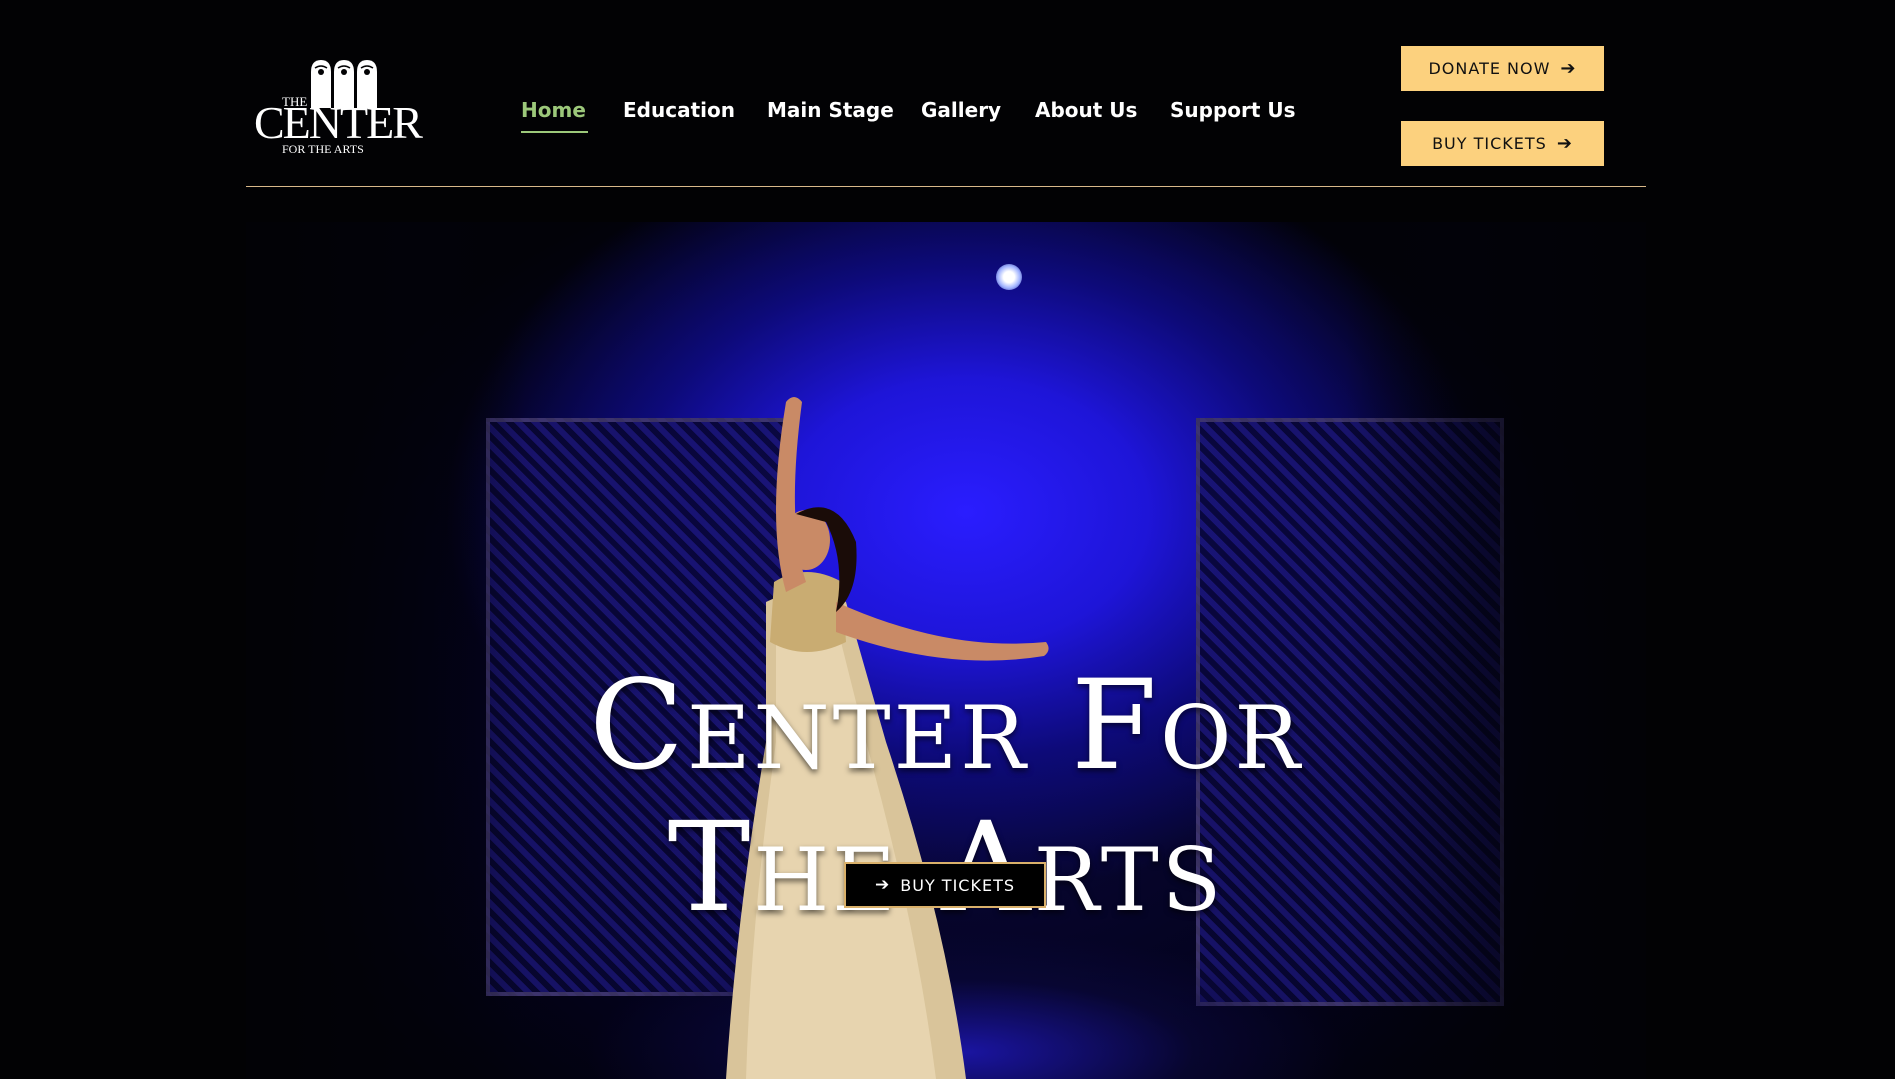  I want to click on nav-item-support-us: Support Us, so click(1233, 110).